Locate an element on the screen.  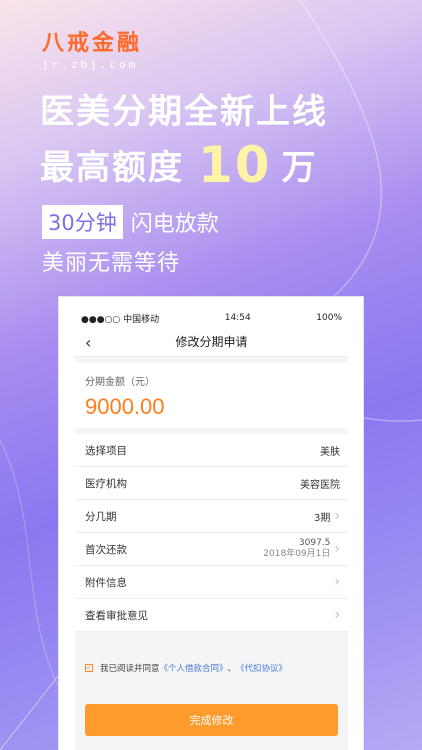
submit-button: 完成修改 is located at coordinates (211, 720).